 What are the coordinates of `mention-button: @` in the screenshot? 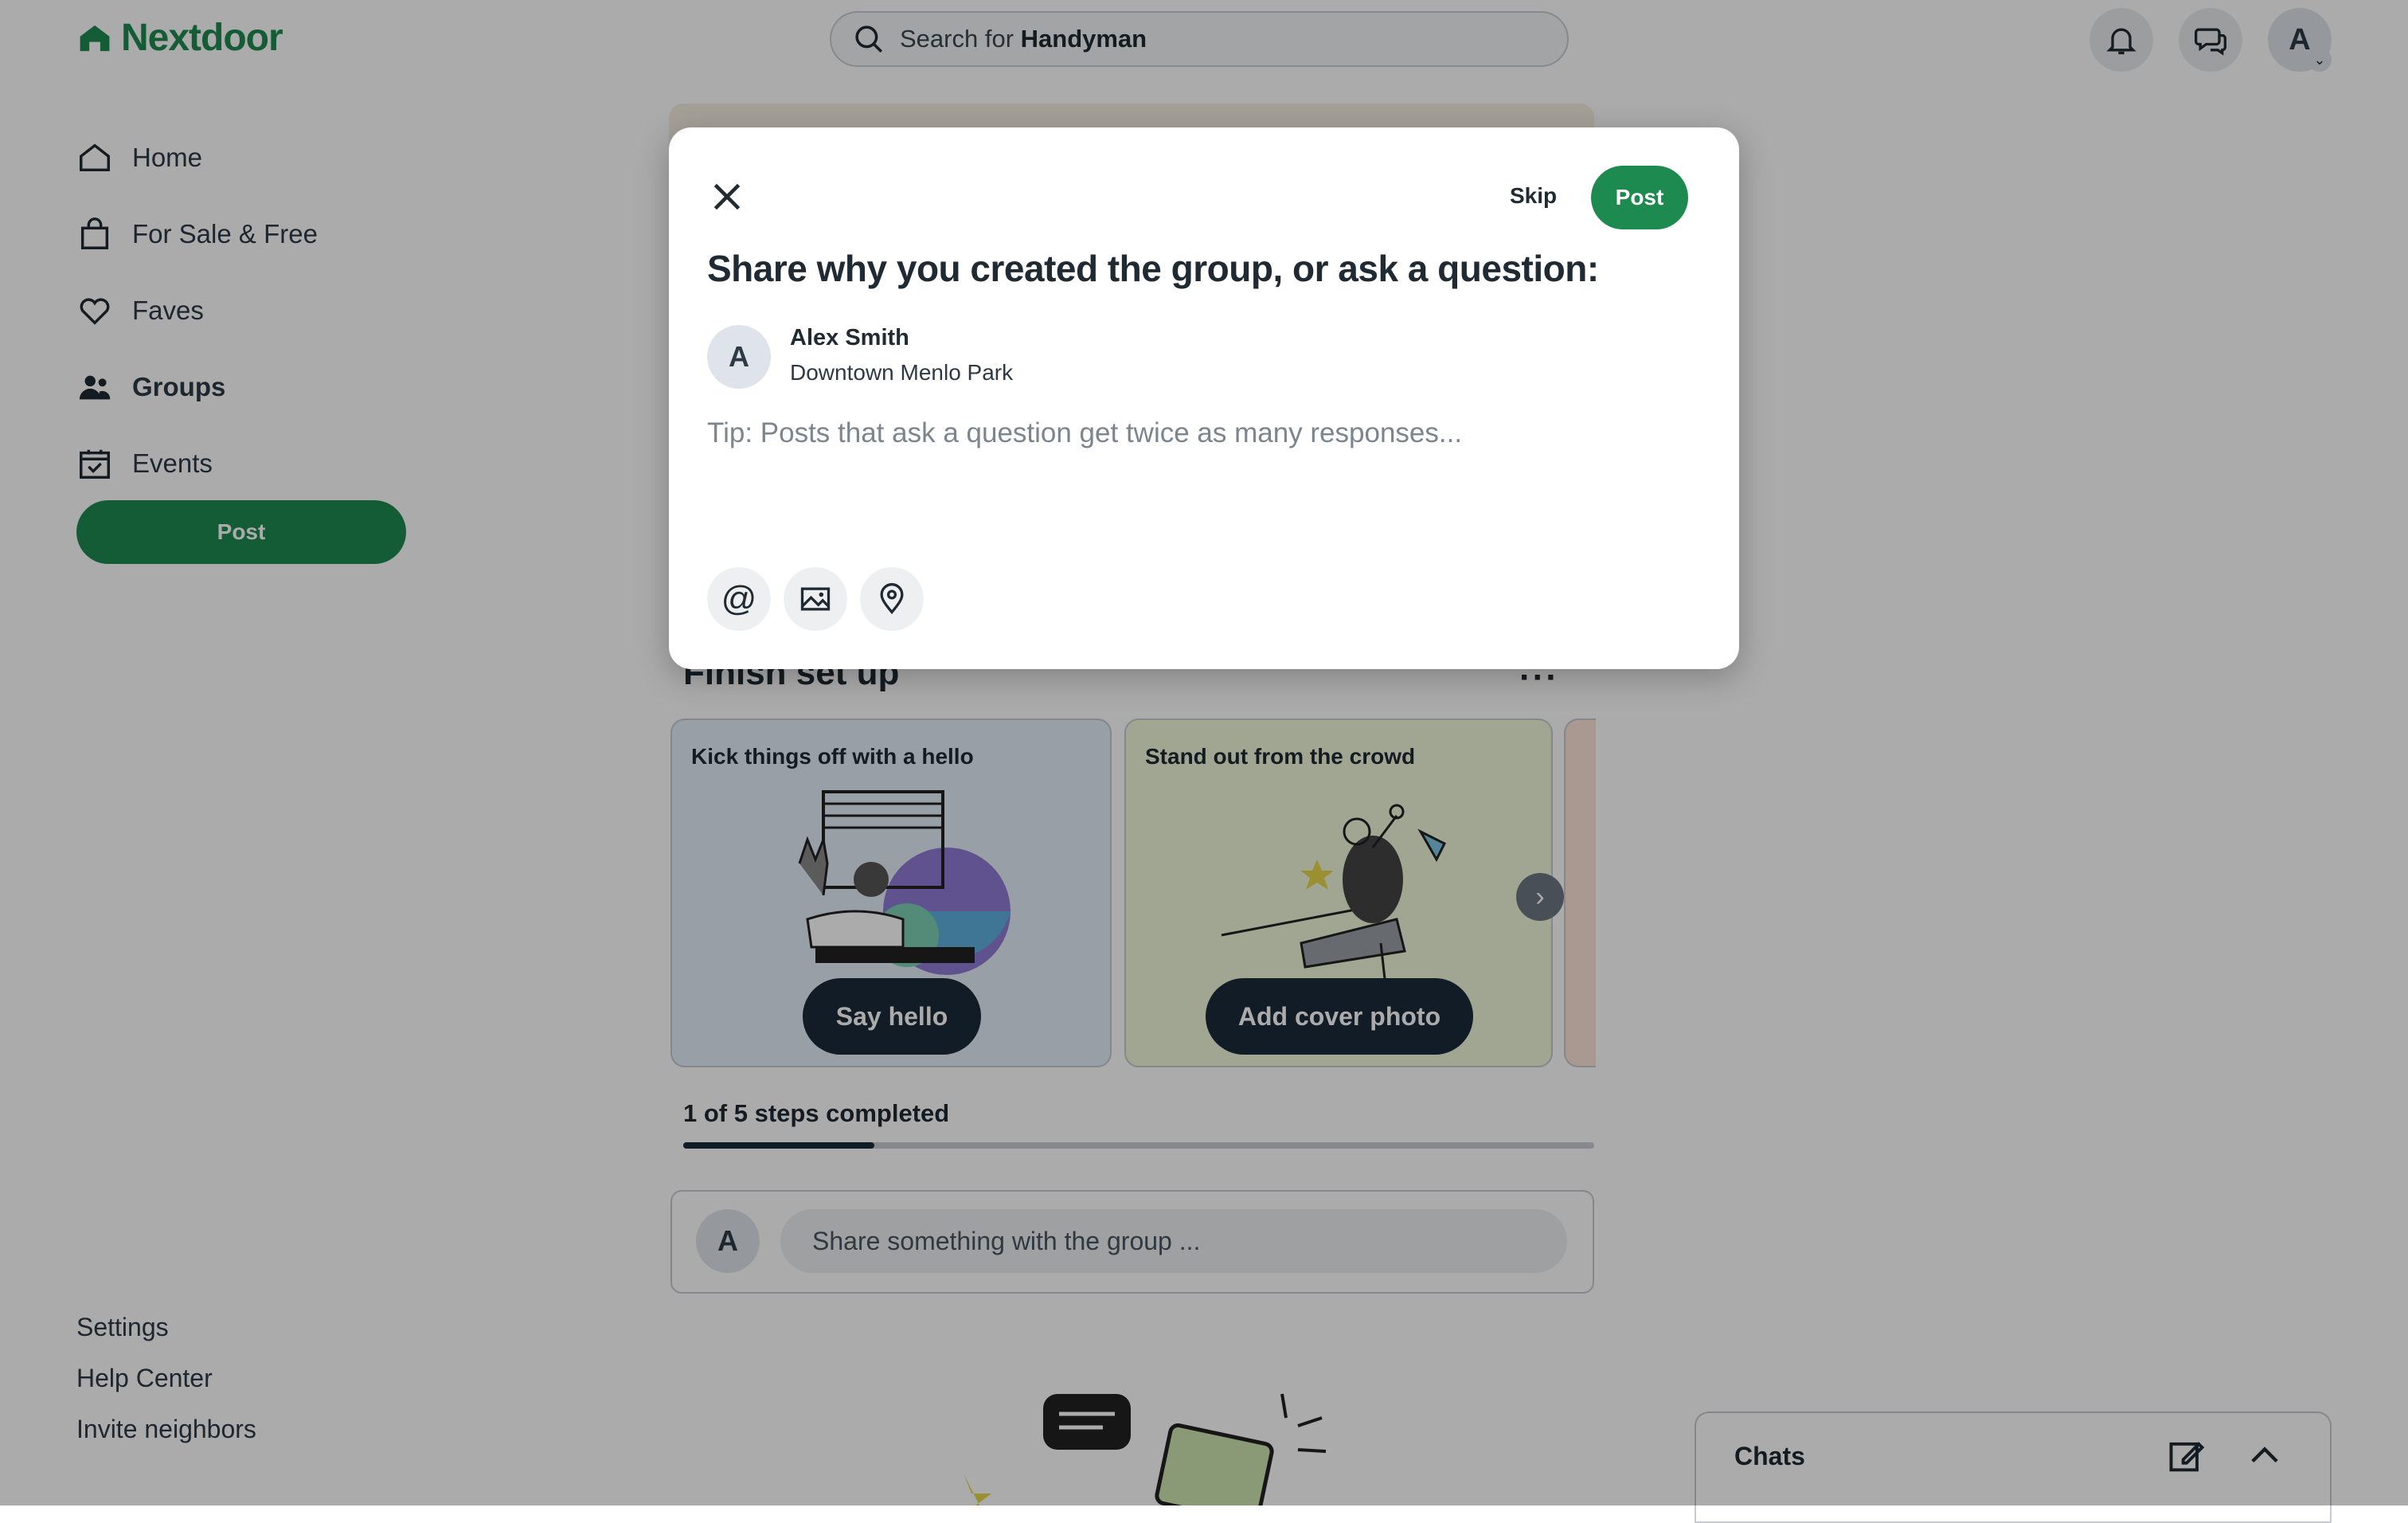 It's located at (739, 599).